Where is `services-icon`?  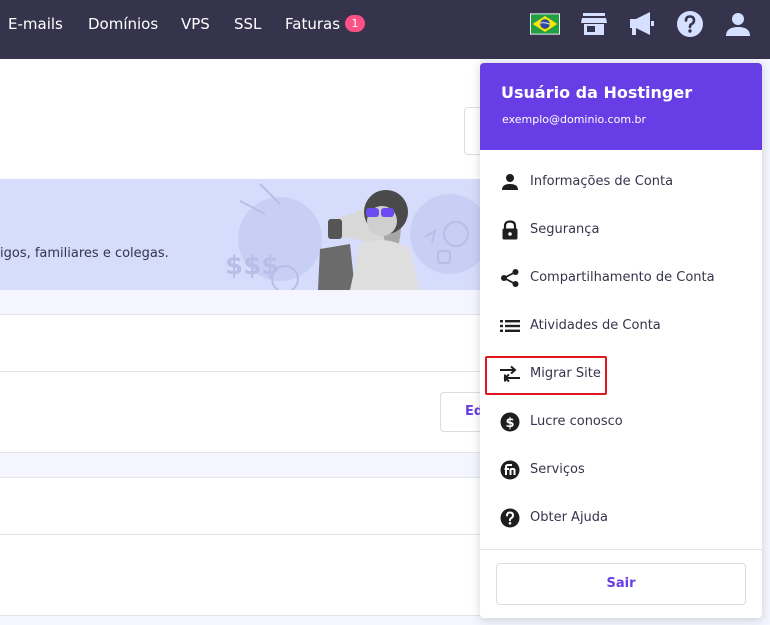 services-icon is located at coordinates (510, 470).